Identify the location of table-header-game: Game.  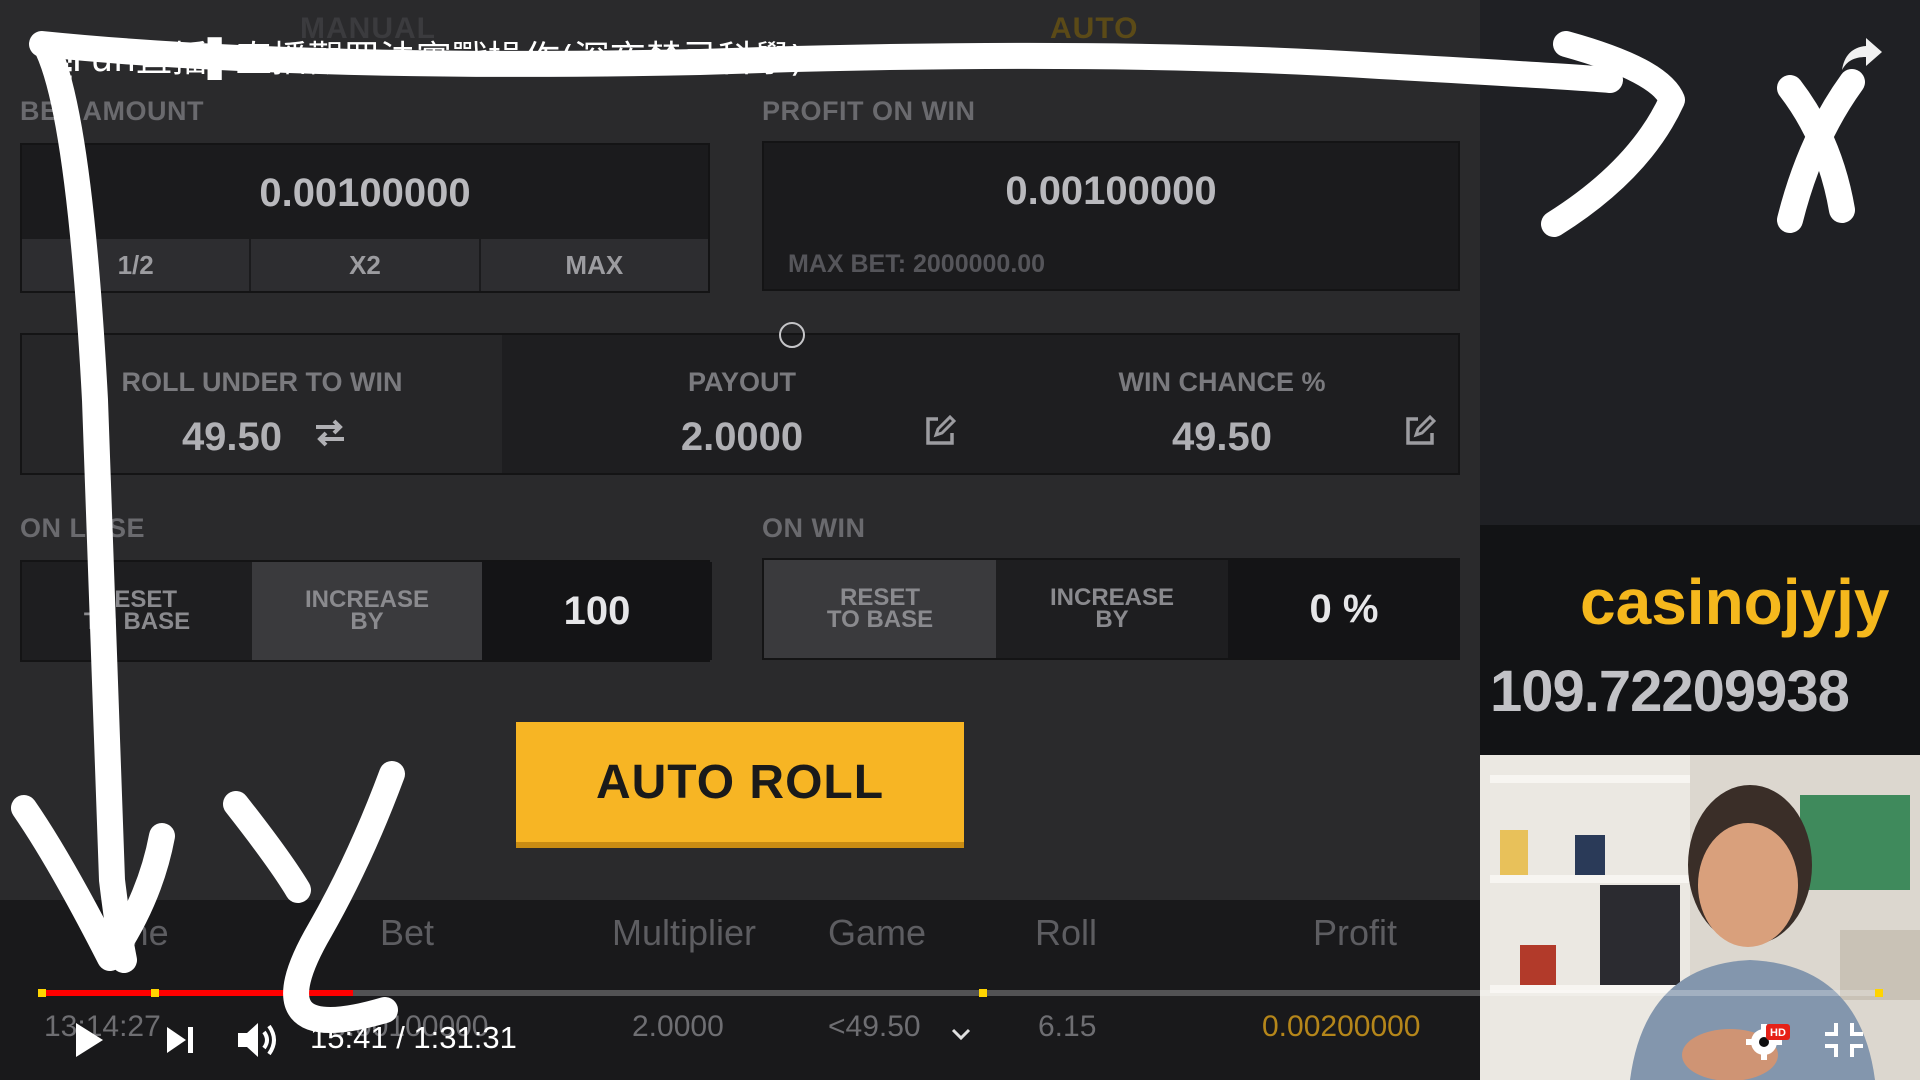
(877, 932).